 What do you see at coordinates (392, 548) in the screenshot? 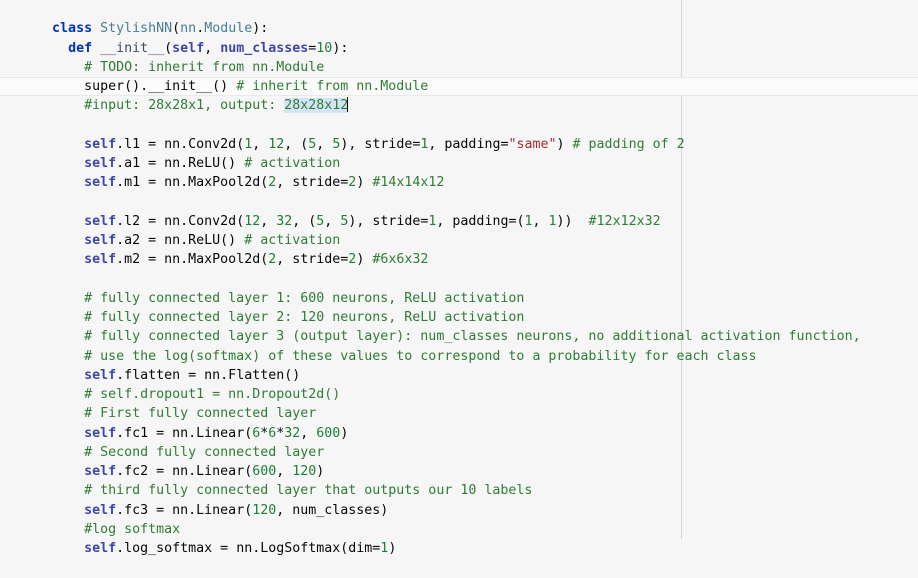
I see `token-punct: )` at bounding box center [392, 548].